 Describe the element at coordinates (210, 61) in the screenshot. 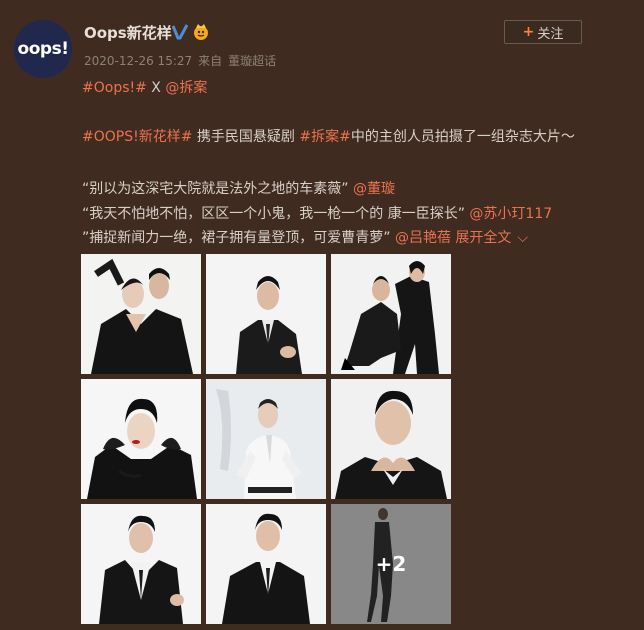

I see `source-prefix: 来自` at that location.